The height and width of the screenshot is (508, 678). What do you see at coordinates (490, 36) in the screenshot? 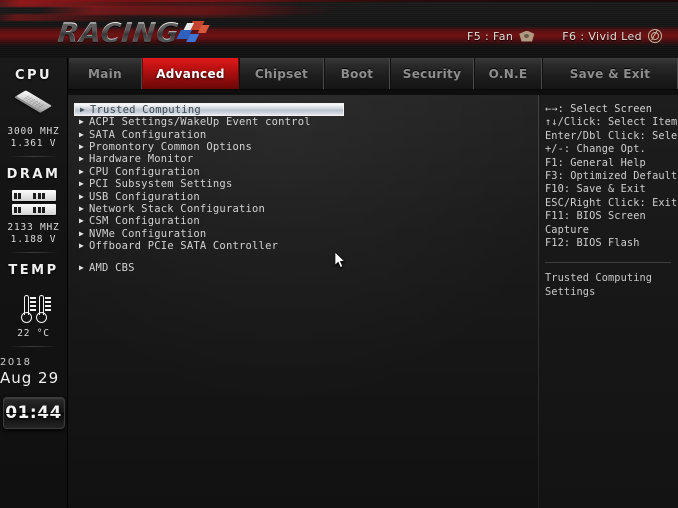
I see `hotkey-fan-label: F5 : Fan` at bounding box center [490, 36].